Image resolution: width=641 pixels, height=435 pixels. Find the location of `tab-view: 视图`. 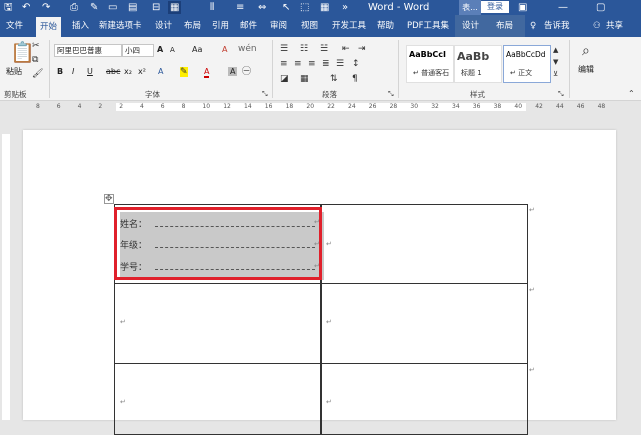

tab-view: 视图 is located at coordinates (309, 26).